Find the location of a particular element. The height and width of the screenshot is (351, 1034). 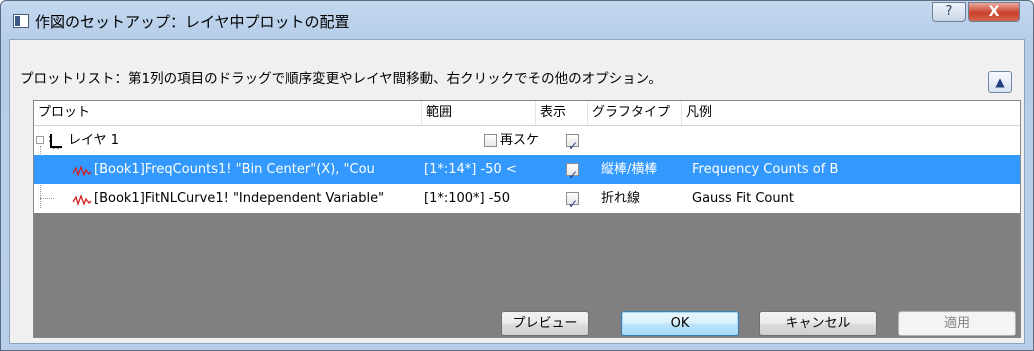

collapse-button: ▲ is located at coordinates (1000, 82).